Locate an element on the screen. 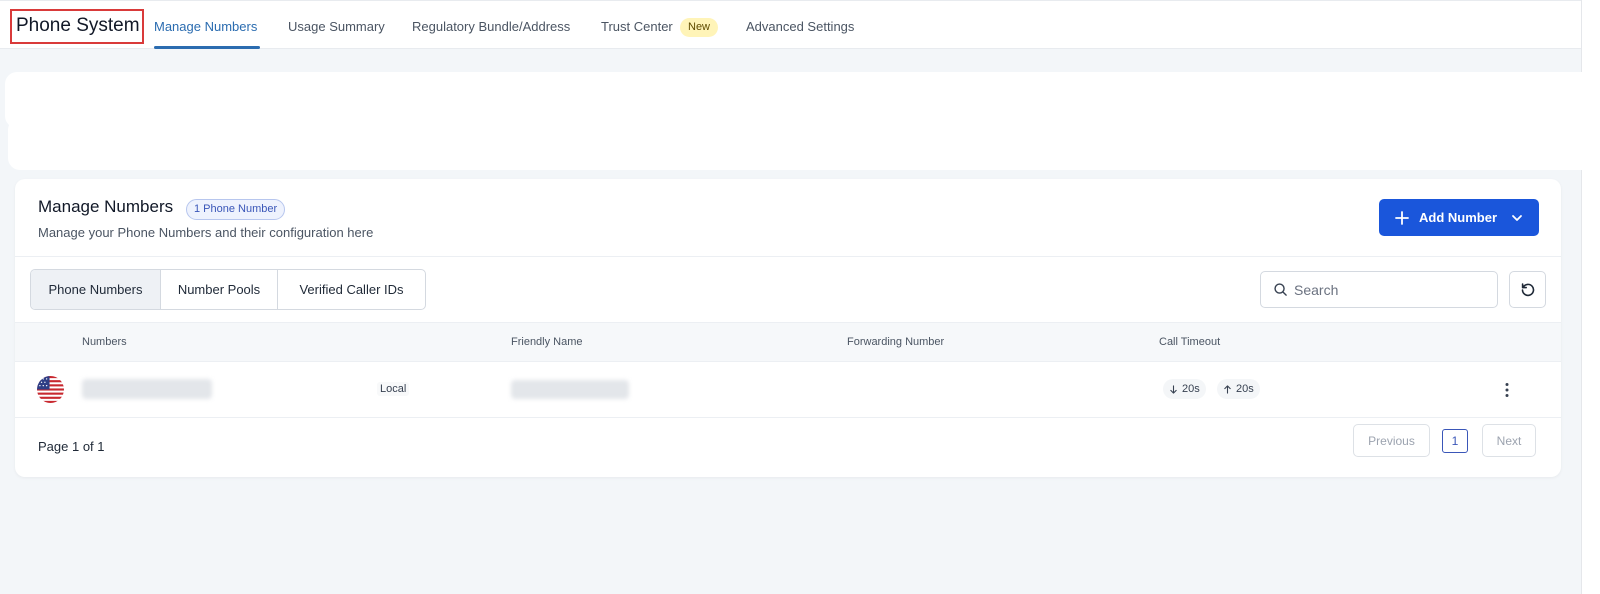  number-type-tag: Local is located at coordinates (393, 389).